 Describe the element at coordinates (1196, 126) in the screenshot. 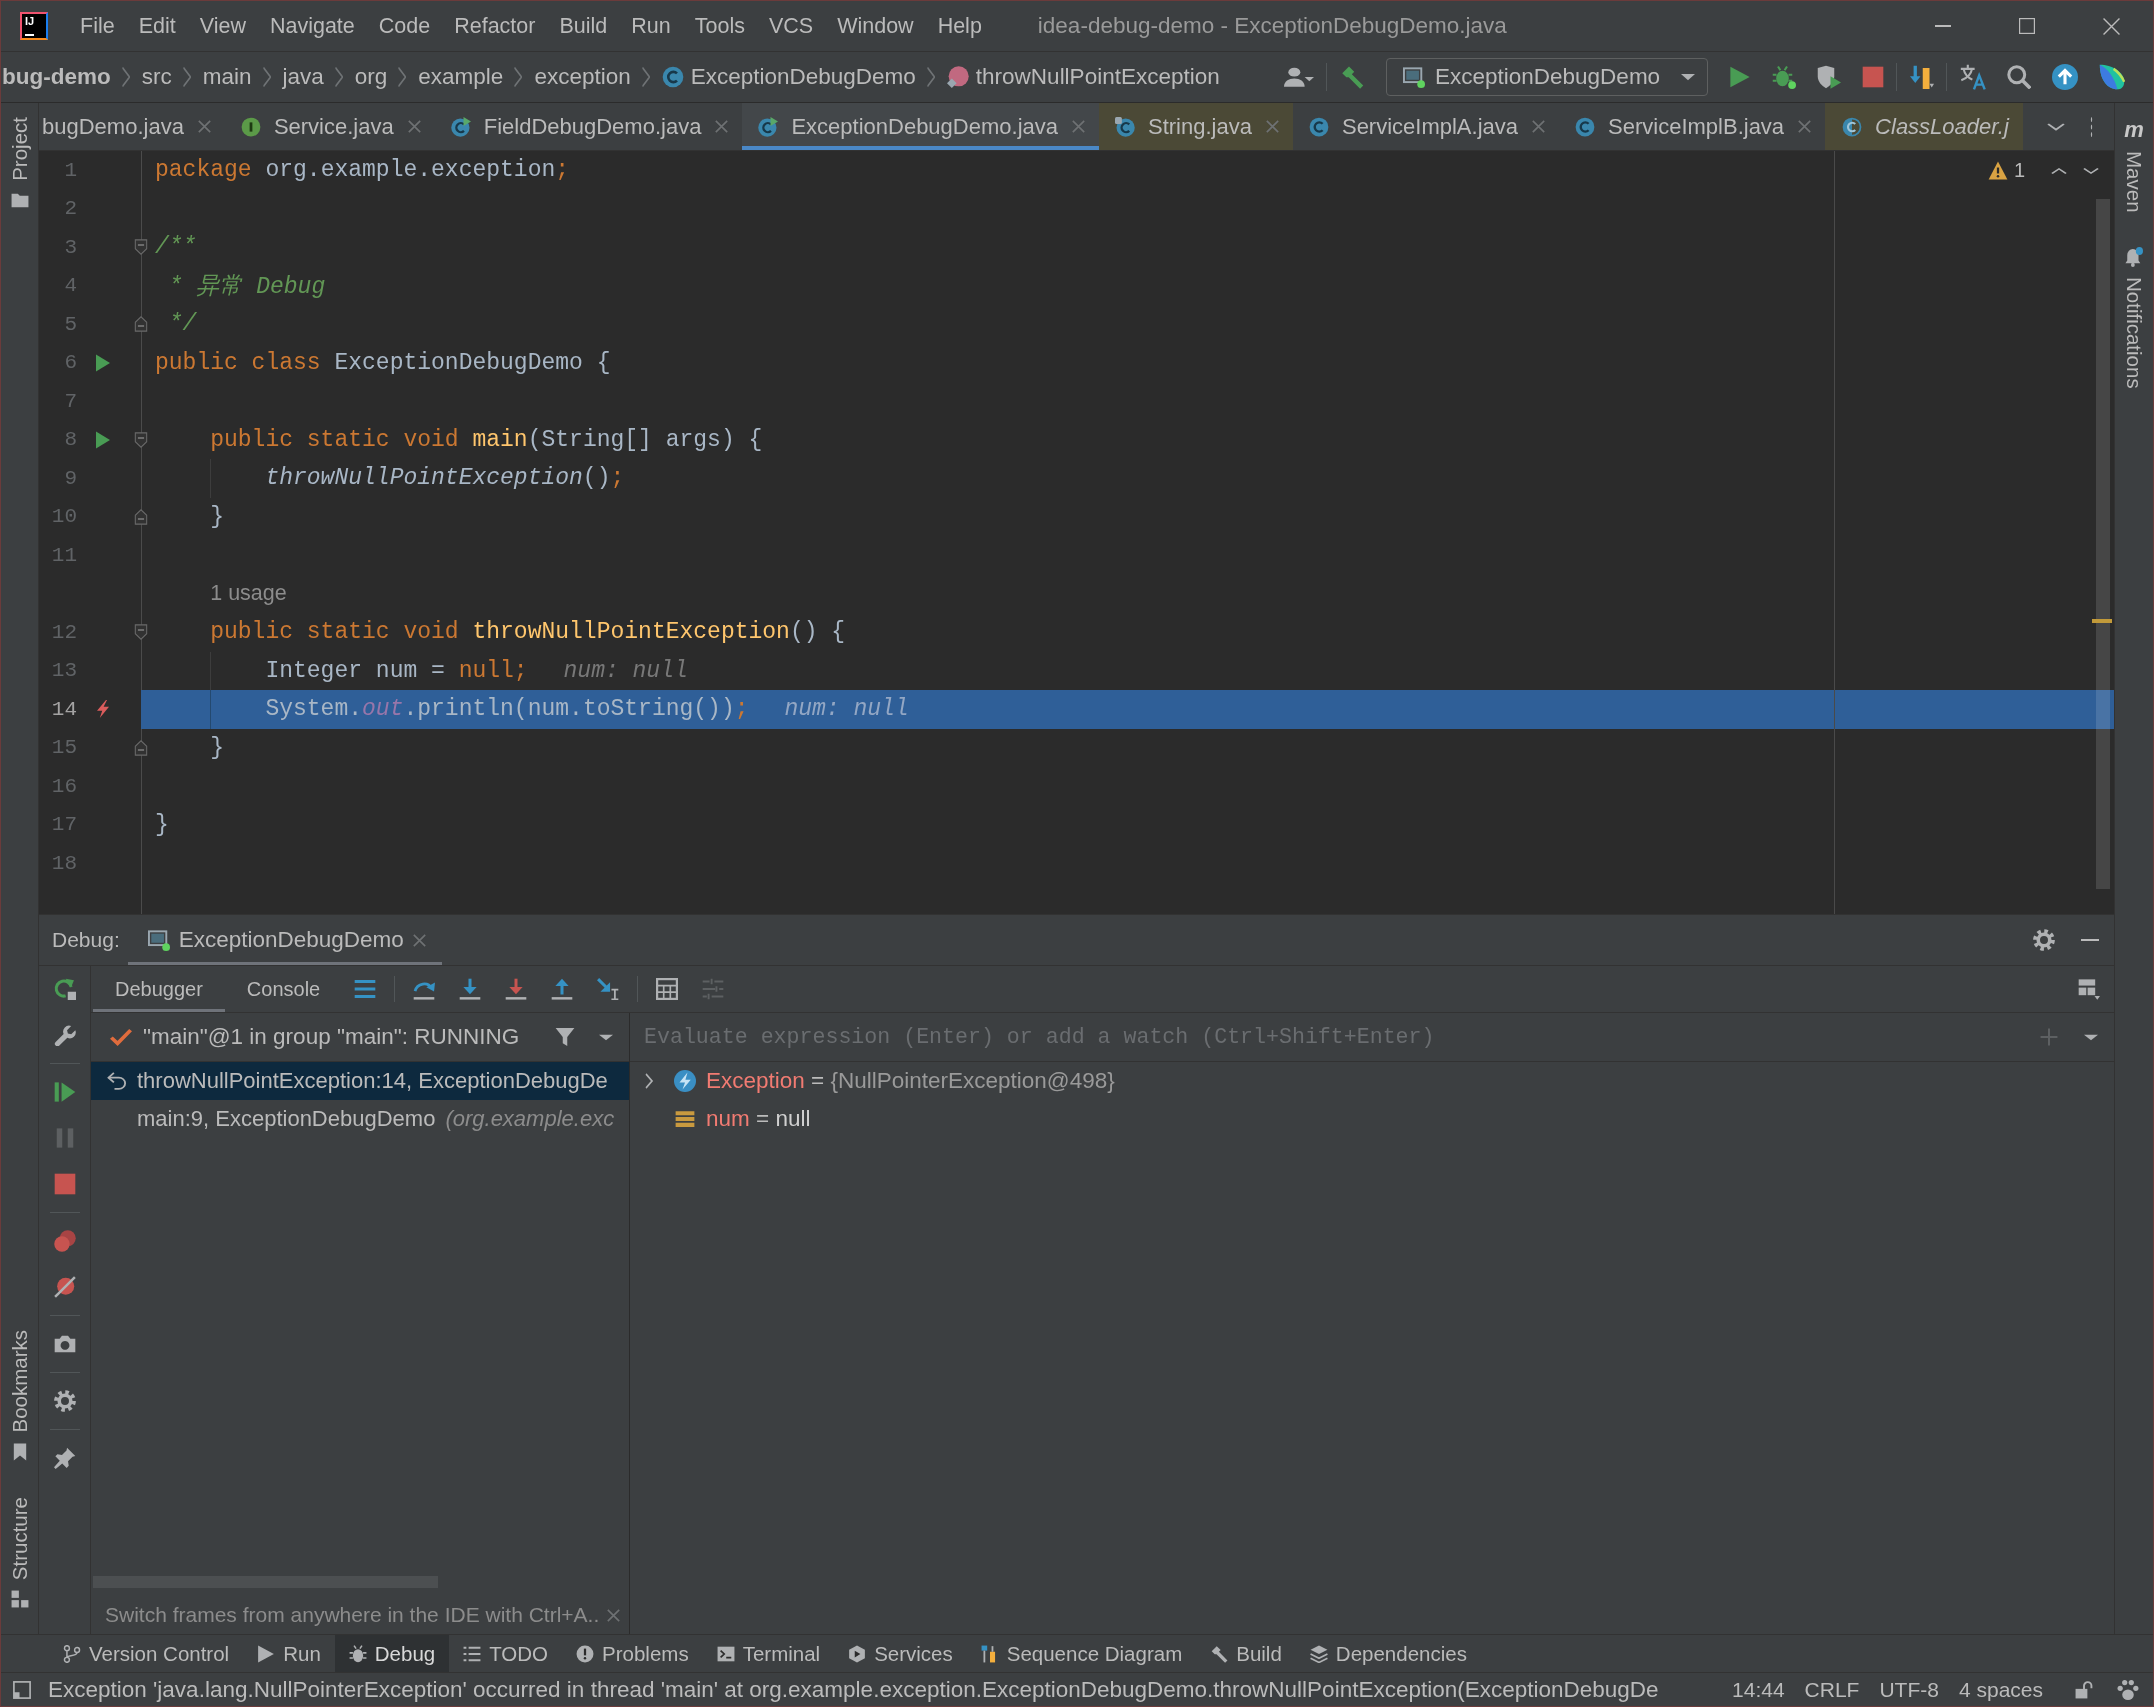

I see `editor-tab: String.java` at that location.